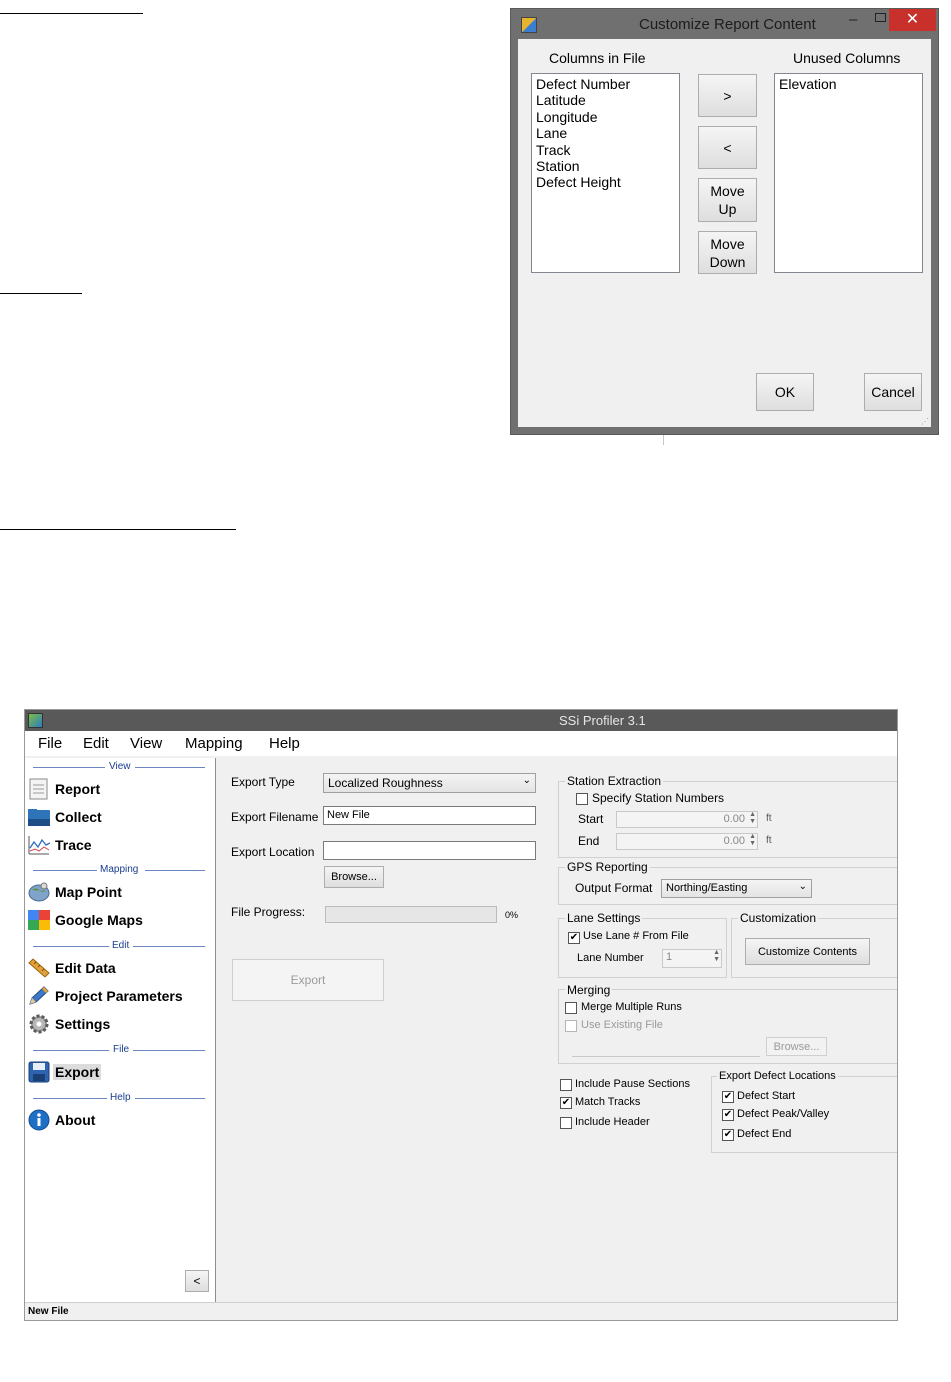  What do you see at coordinates (632, 1084) in the screenshot?
I see `include-pause-label: Include Pause Sections` at bounding box center [632, 1084].